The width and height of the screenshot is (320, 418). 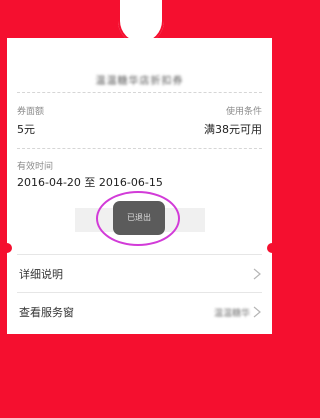 What do you see at coordinates (138, 218) in the screenshot?
I see `annotation-circle` at bounding box center [138, 218].